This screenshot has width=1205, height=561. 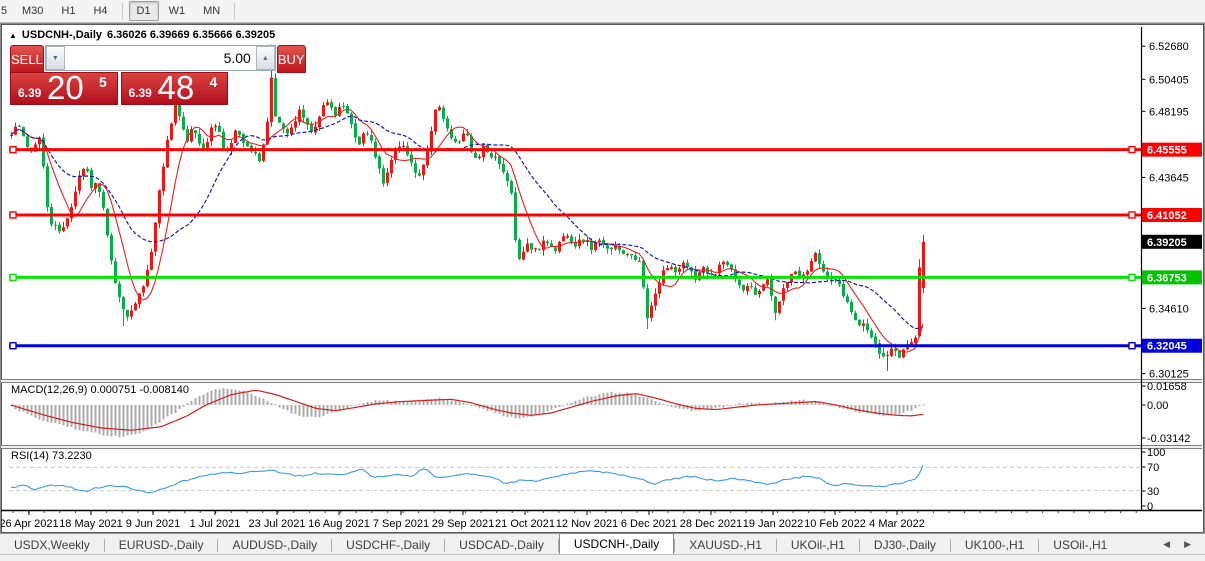 I want to click on price-axis-tick: 6.43645, so click(x=1169, y=178).